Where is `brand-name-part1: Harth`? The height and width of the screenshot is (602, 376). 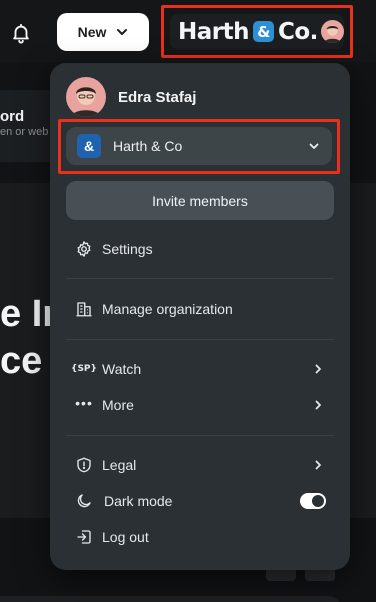 brand-name-part1: Harth is located at coordinates (213, 31).